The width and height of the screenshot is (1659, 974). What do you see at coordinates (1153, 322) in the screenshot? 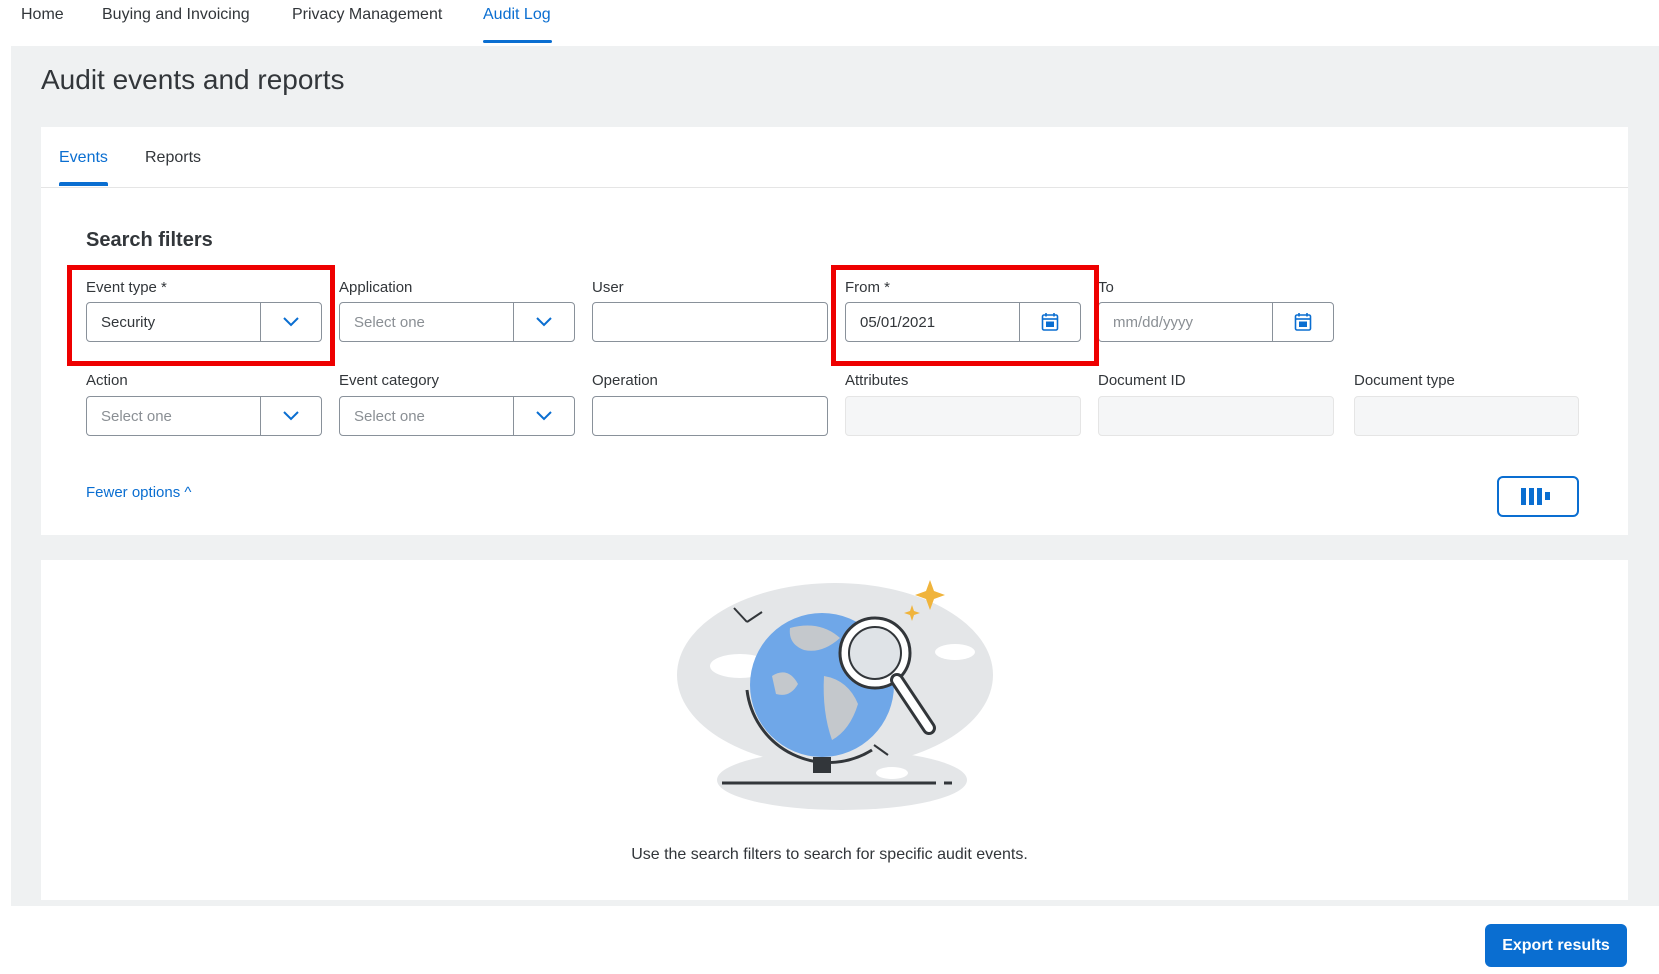
I see `to-date-placeholder: mm/dd/yyyy` at bounding box center [1153, 322].